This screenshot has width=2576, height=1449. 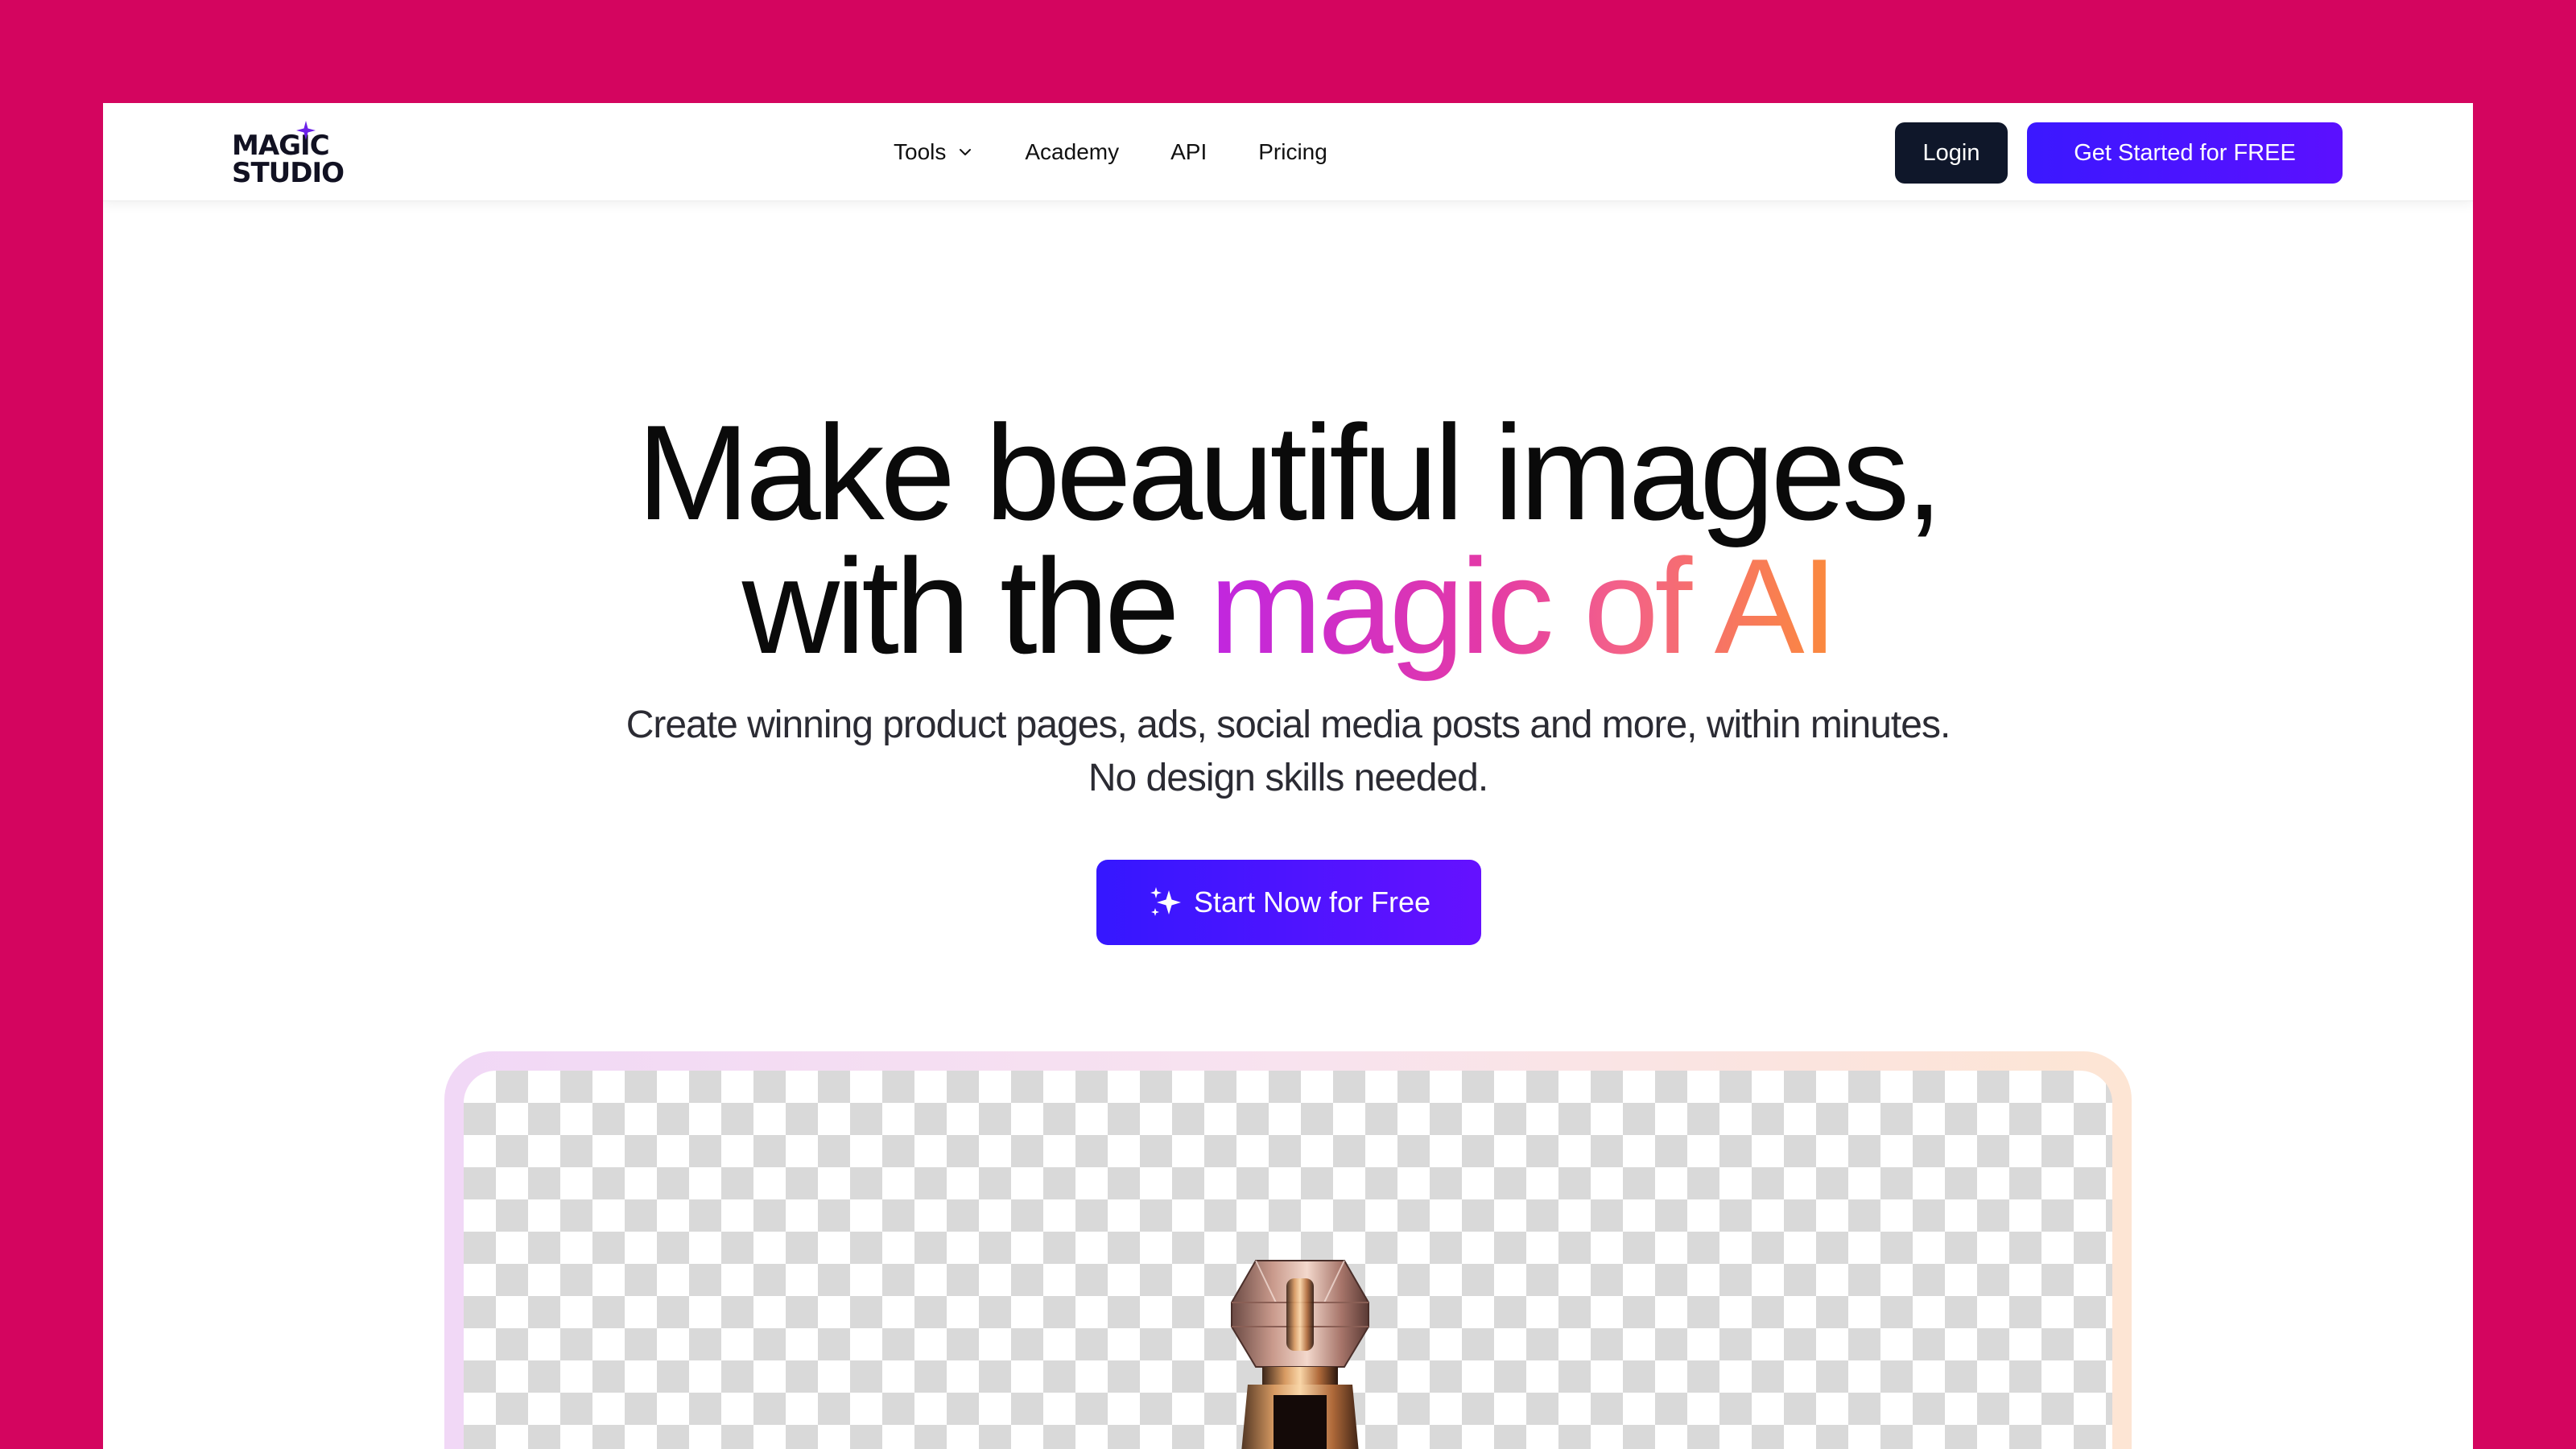 What do you see at coordinates (306, 130) in the screenshot?
I see `logo-star-icon` at bounding box center [306, 130].